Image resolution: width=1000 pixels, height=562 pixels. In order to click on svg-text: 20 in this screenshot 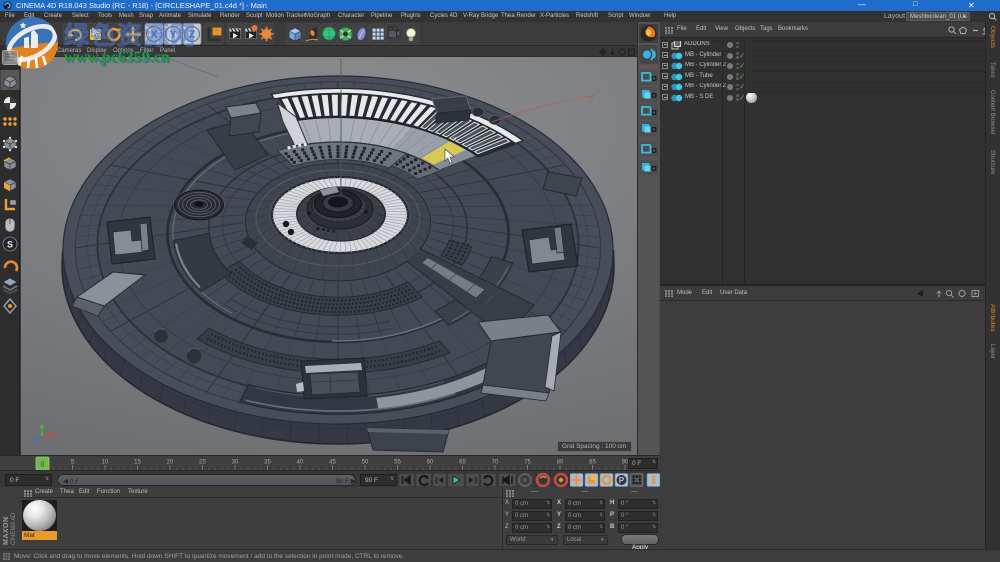, I will do `click(170, 463)`.